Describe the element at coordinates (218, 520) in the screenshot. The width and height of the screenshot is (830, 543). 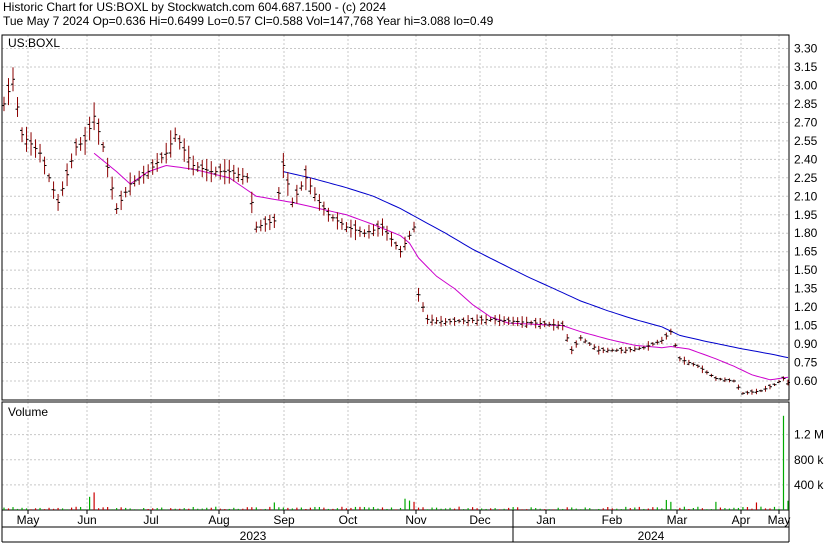
I see `month-label: Aug` at that location.